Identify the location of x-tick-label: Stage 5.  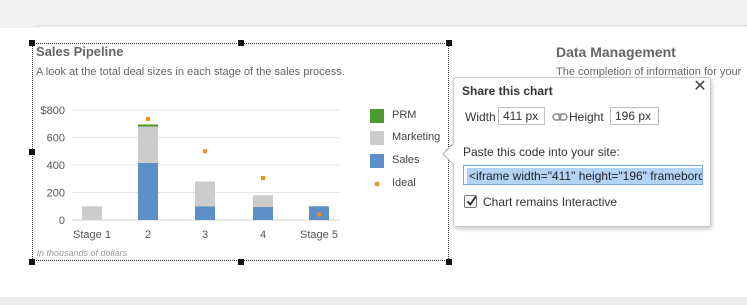
(319, 235).